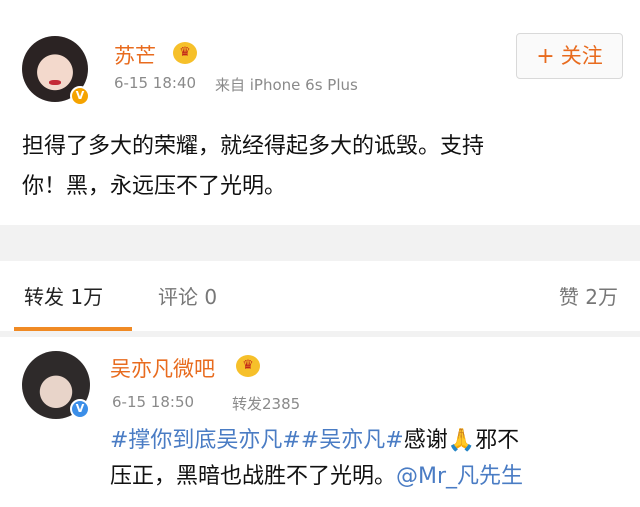 The image size is (640, 507). I want to click on pray-icon: 🙏, so click(461, 440).